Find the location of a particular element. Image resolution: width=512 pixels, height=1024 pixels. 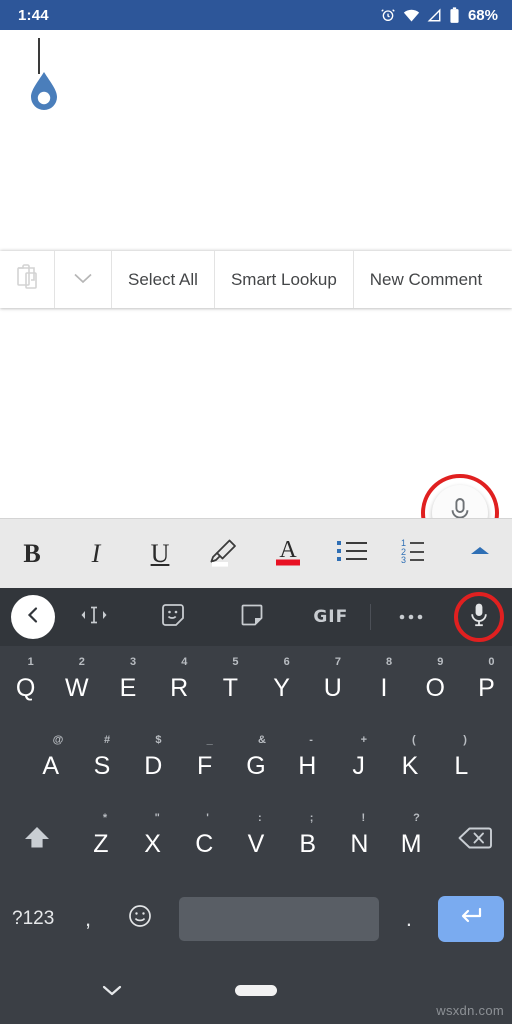

context-menu-expand-button is located at coordinates (83, 279).